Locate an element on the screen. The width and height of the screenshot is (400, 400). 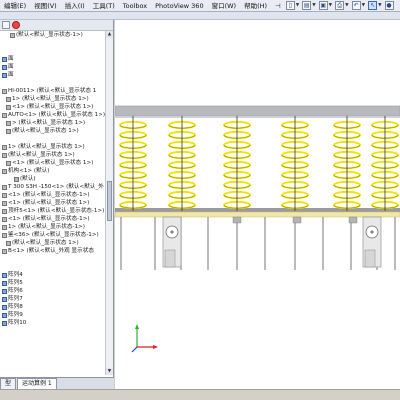
tree-item-label: 1> (默认<默认_显示状态-1>) is located at coordinates (46, 227).